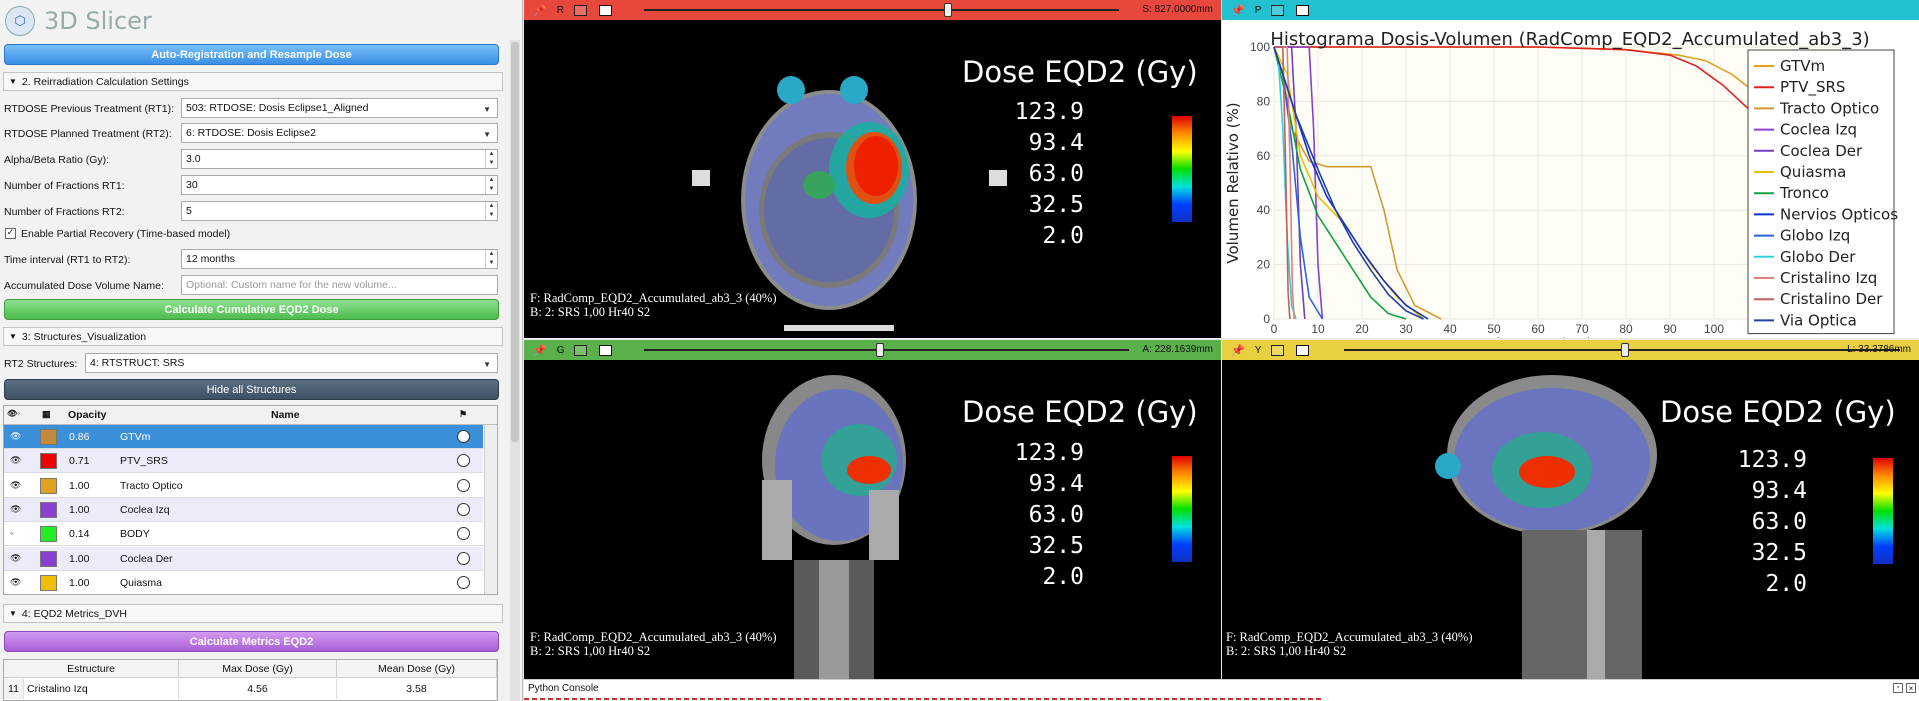 The image size is (1919, 701). What do you see at coordinates (253, 613) in the screenshot?
I see `section-metrics: ▼ 4: EQD2 Metrics_DVH` at bounding box center [253, 613].